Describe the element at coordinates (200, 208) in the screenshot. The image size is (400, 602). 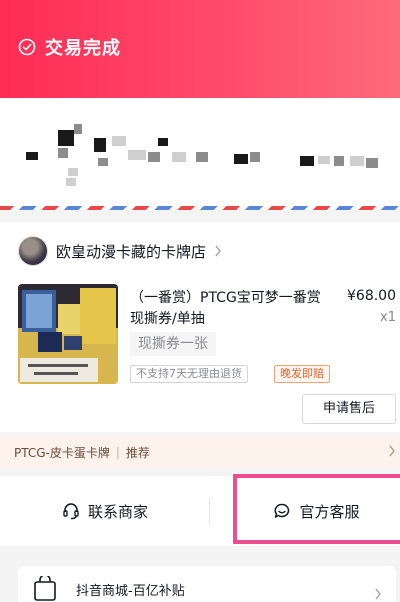
I see `airmail-border` at that location.